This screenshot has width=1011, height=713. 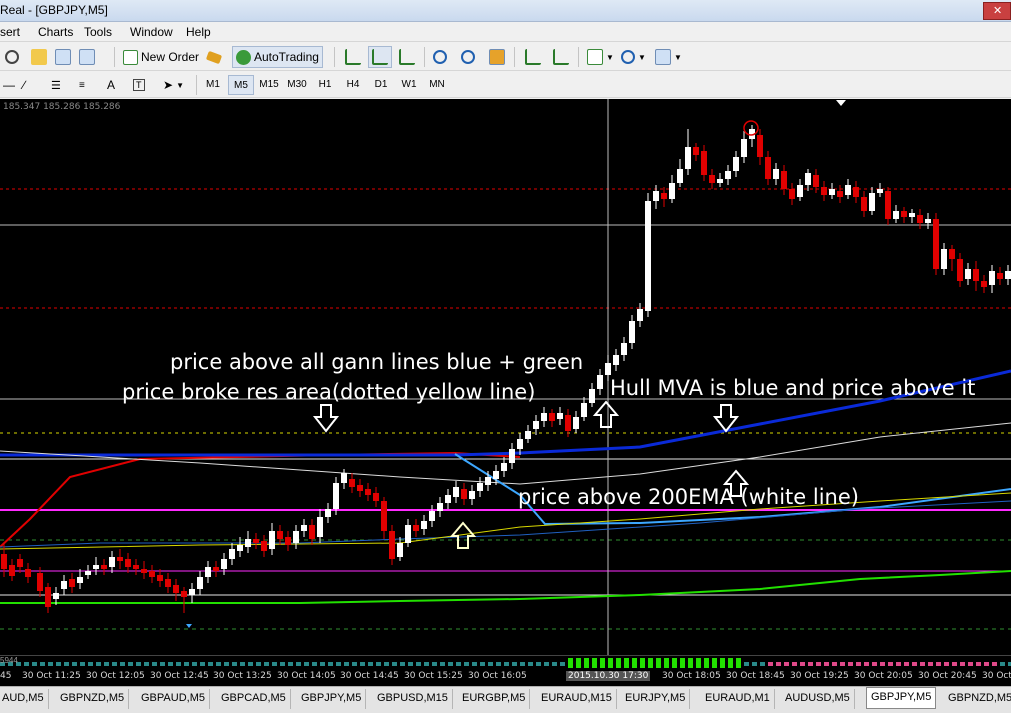 What do you see at coordinates (497, 57) in the screenshot?
I see `tile-windows-button` at bounding box center [497, 57].